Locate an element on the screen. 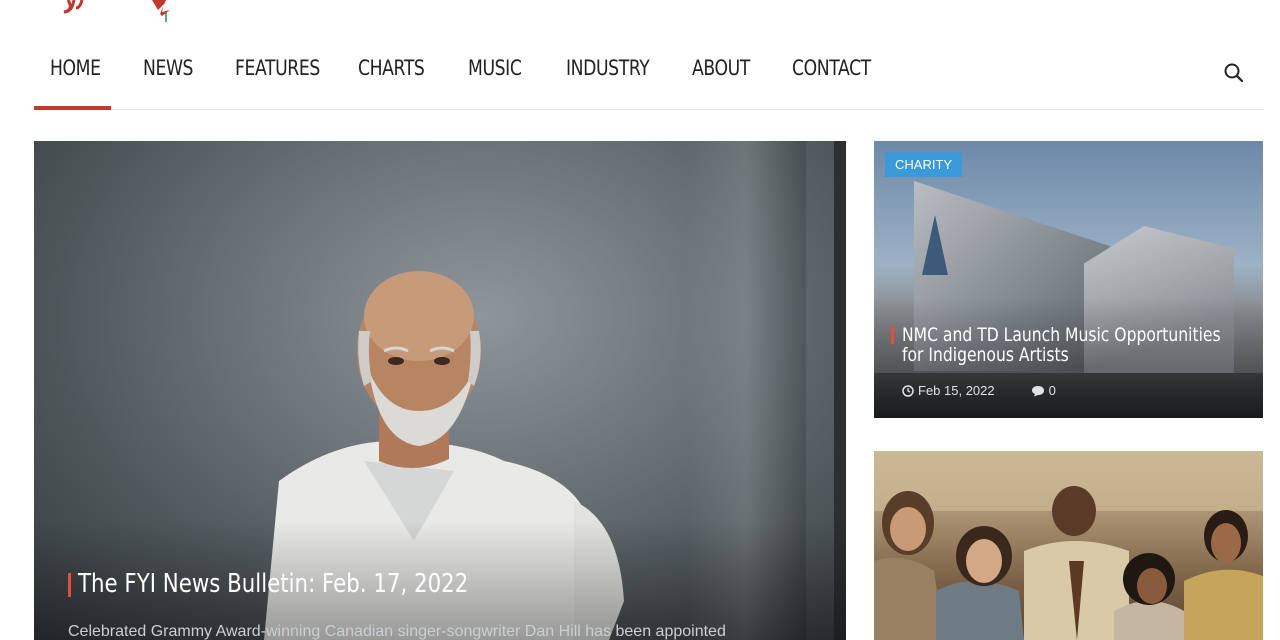  site-logo is located at coordinates (130, 12).